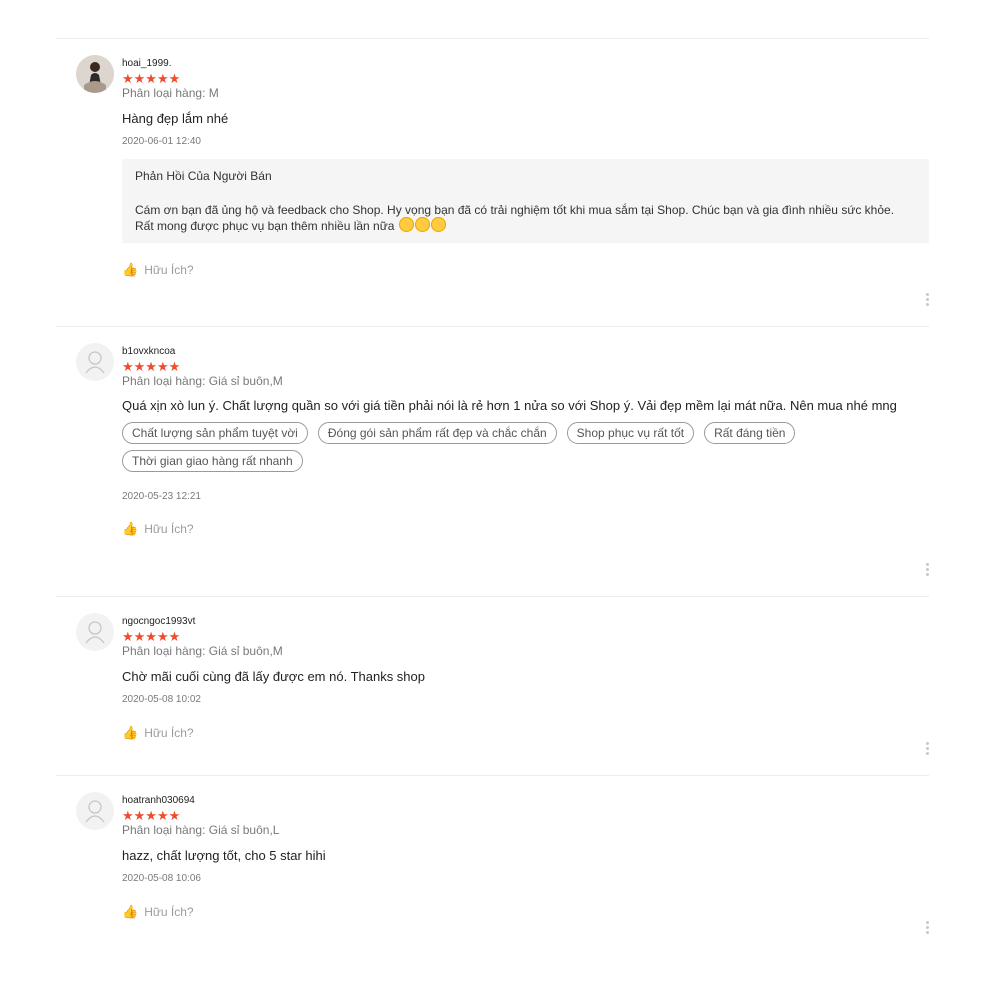  Describe the element at coordinates (437, 433) in the screenshot. I see `review-tag: Đóng gói sản phẩm rất đẹp và chắc chắn` at that location.